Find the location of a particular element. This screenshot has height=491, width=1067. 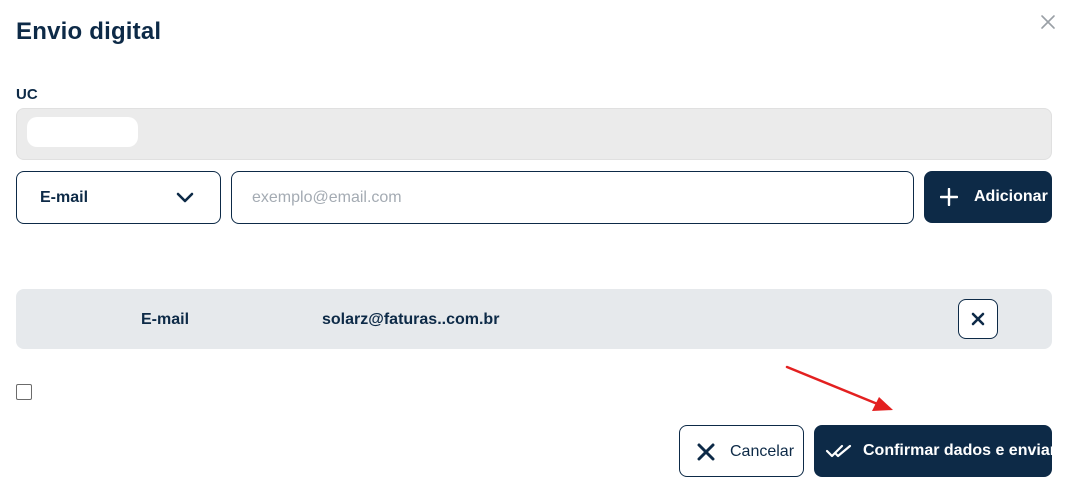

contact-row: E-mail solarz@faturas..com.br is located at coordinates (534, 319).